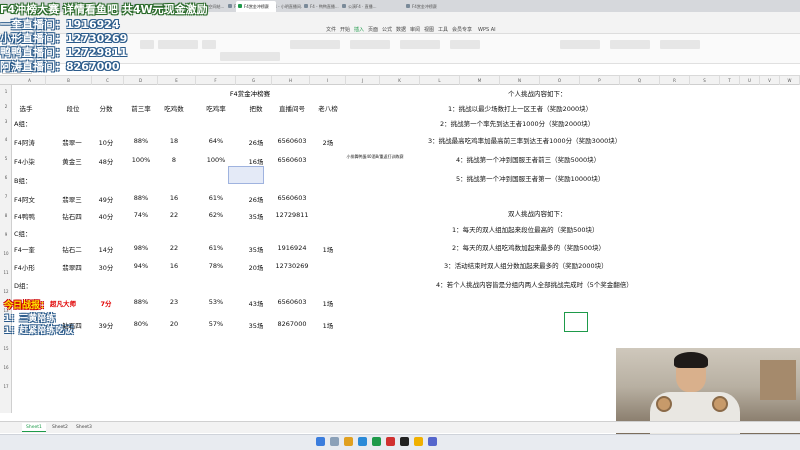 The height and width of the screenshot is (450, 800). I want to click on table-cell-top3: 80%, so click(141, 324).